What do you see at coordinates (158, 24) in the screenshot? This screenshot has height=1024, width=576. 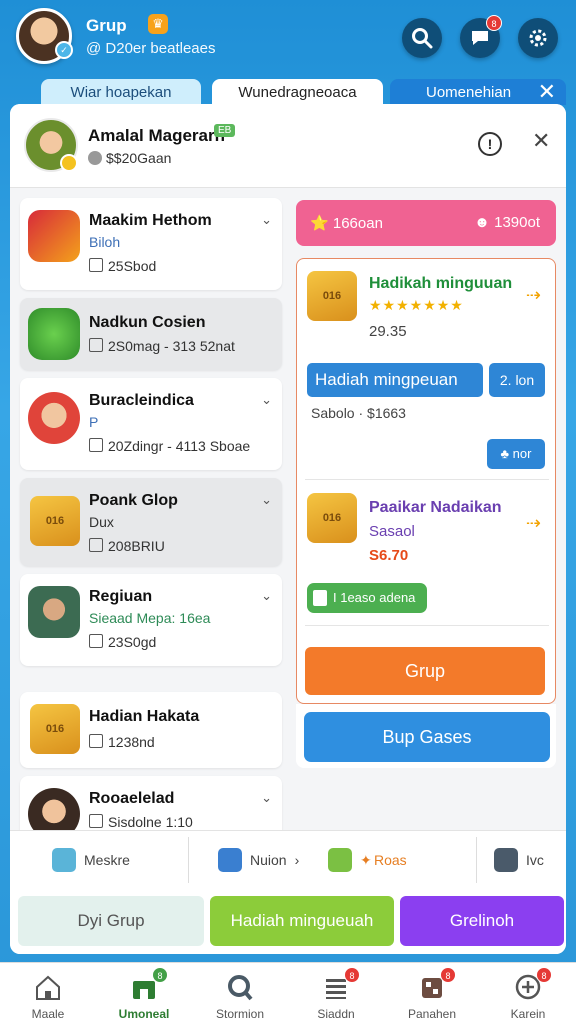 I see `crown-icon: ♛` at bounding box center [158, 24].